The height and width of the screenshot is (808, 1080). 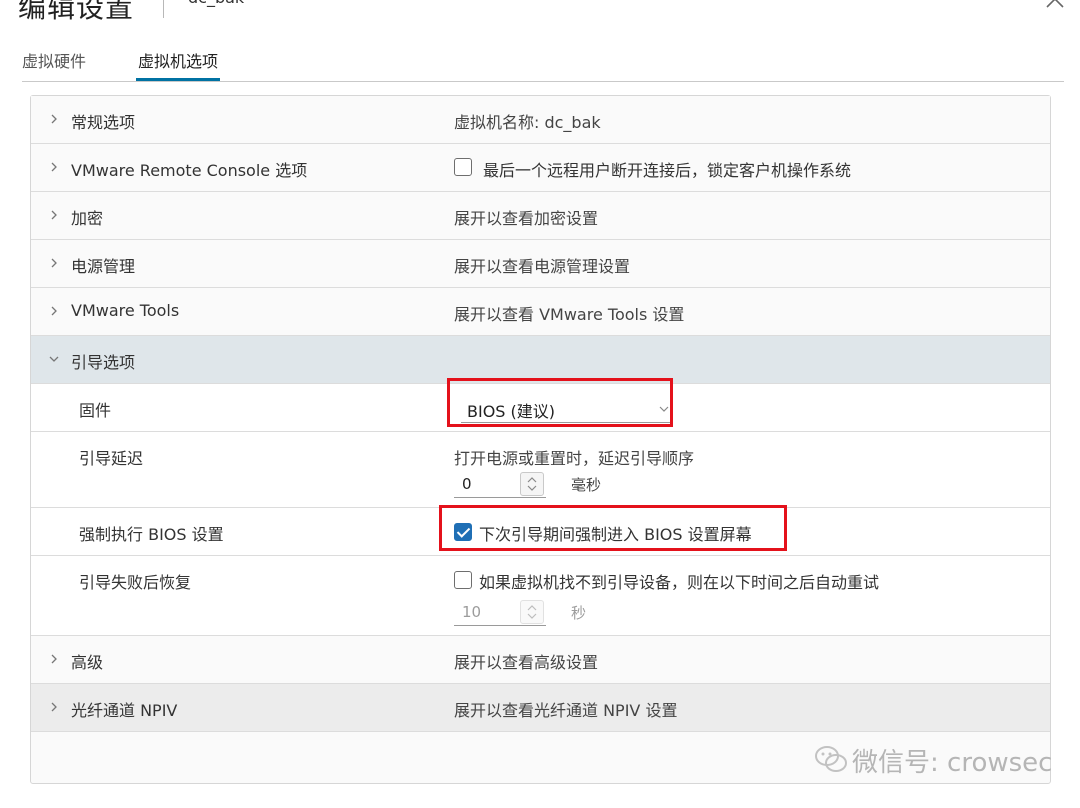 What do you see at coordinates (463, 532) in the screenshot?
I see `force-bios-checkbox` at bounding box center [463, 532].